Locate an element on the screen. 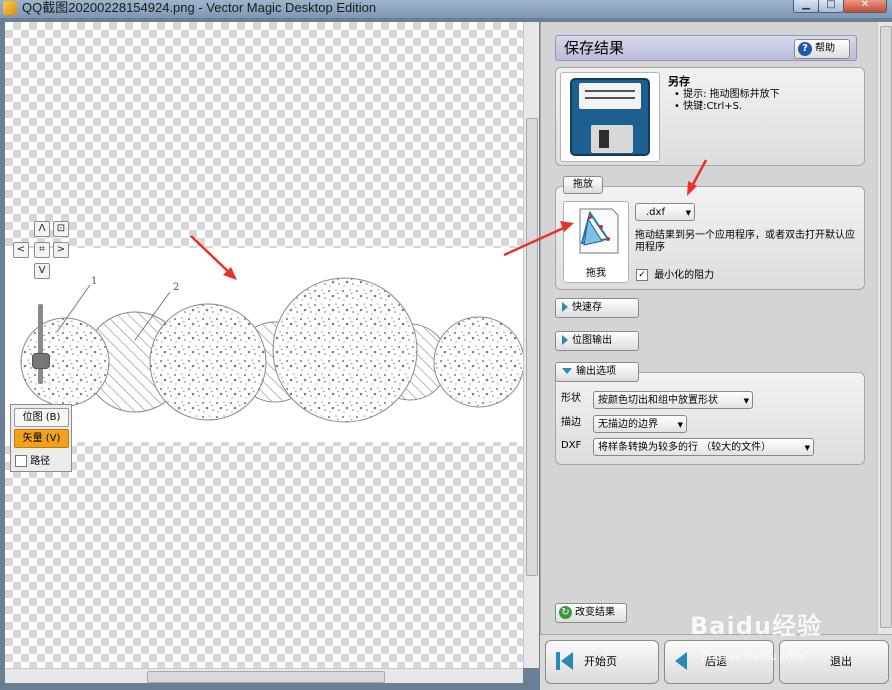 This screenshot has width=892, height=690. drafting-icon is located at coordinates (599, 231).